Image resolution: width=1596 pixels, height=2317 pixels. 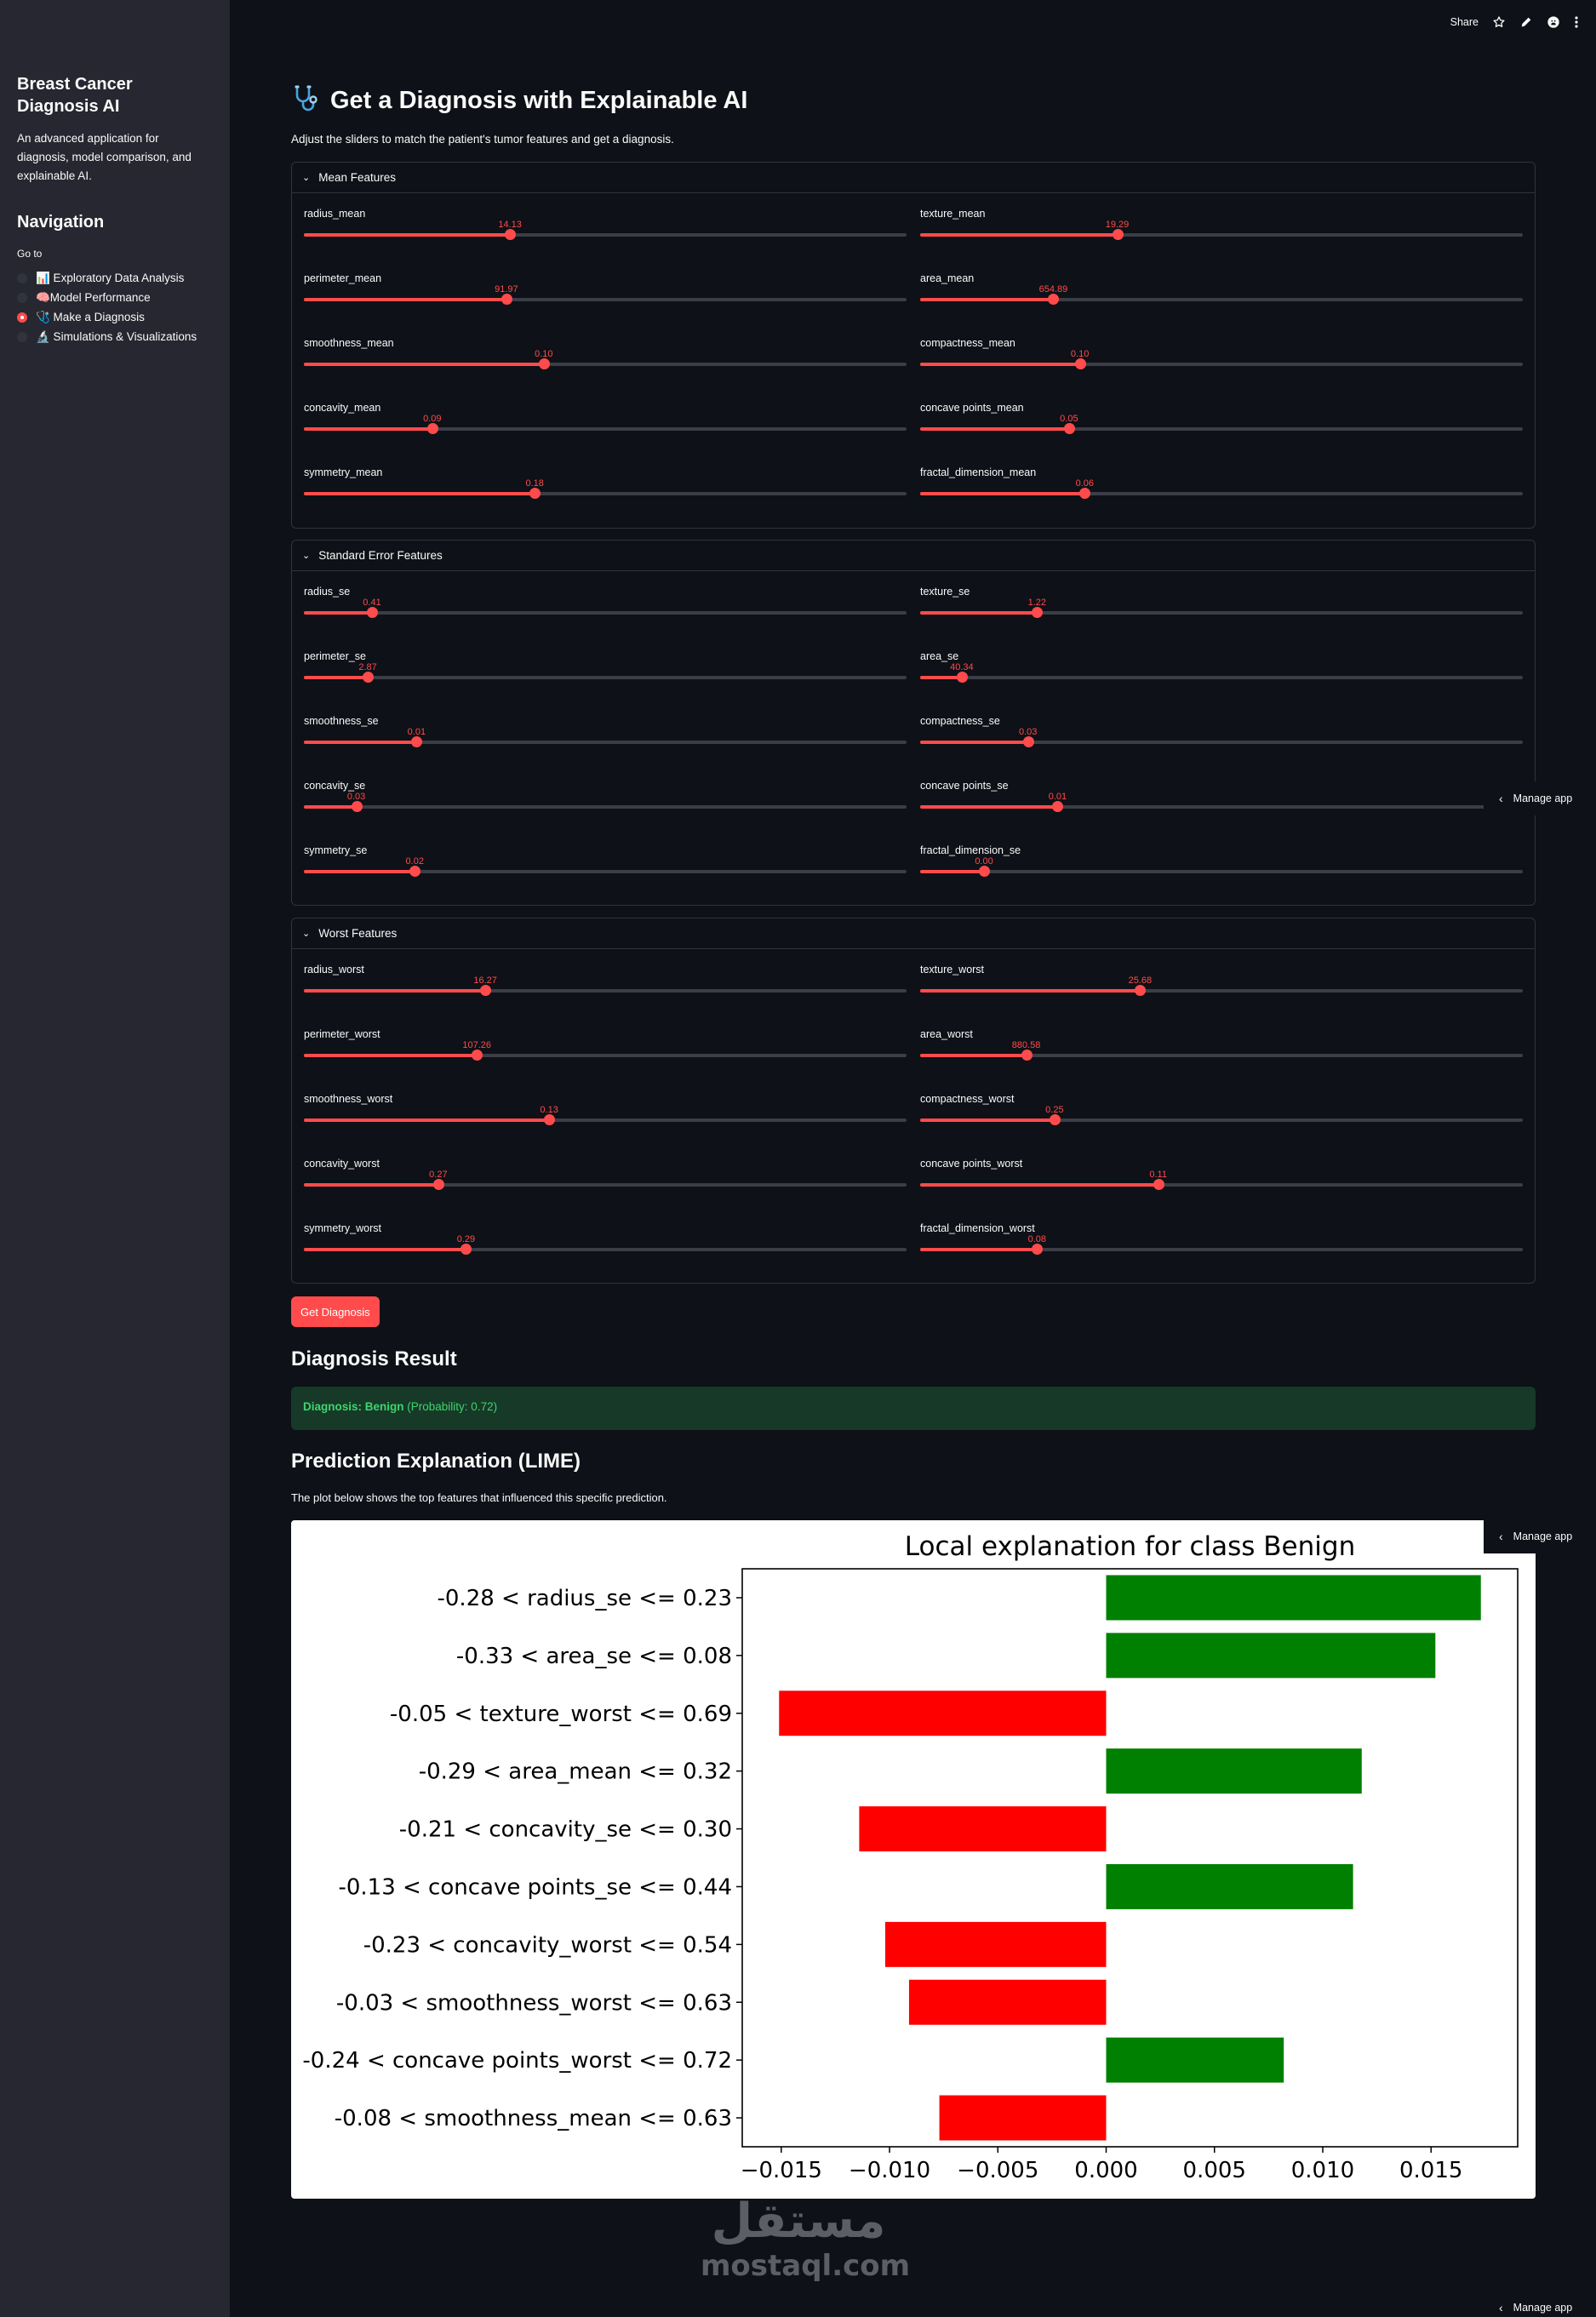 I want to click on chart-category-label: -0.21 < concavity_se <= 0.30, so click(x=565, y=1830).